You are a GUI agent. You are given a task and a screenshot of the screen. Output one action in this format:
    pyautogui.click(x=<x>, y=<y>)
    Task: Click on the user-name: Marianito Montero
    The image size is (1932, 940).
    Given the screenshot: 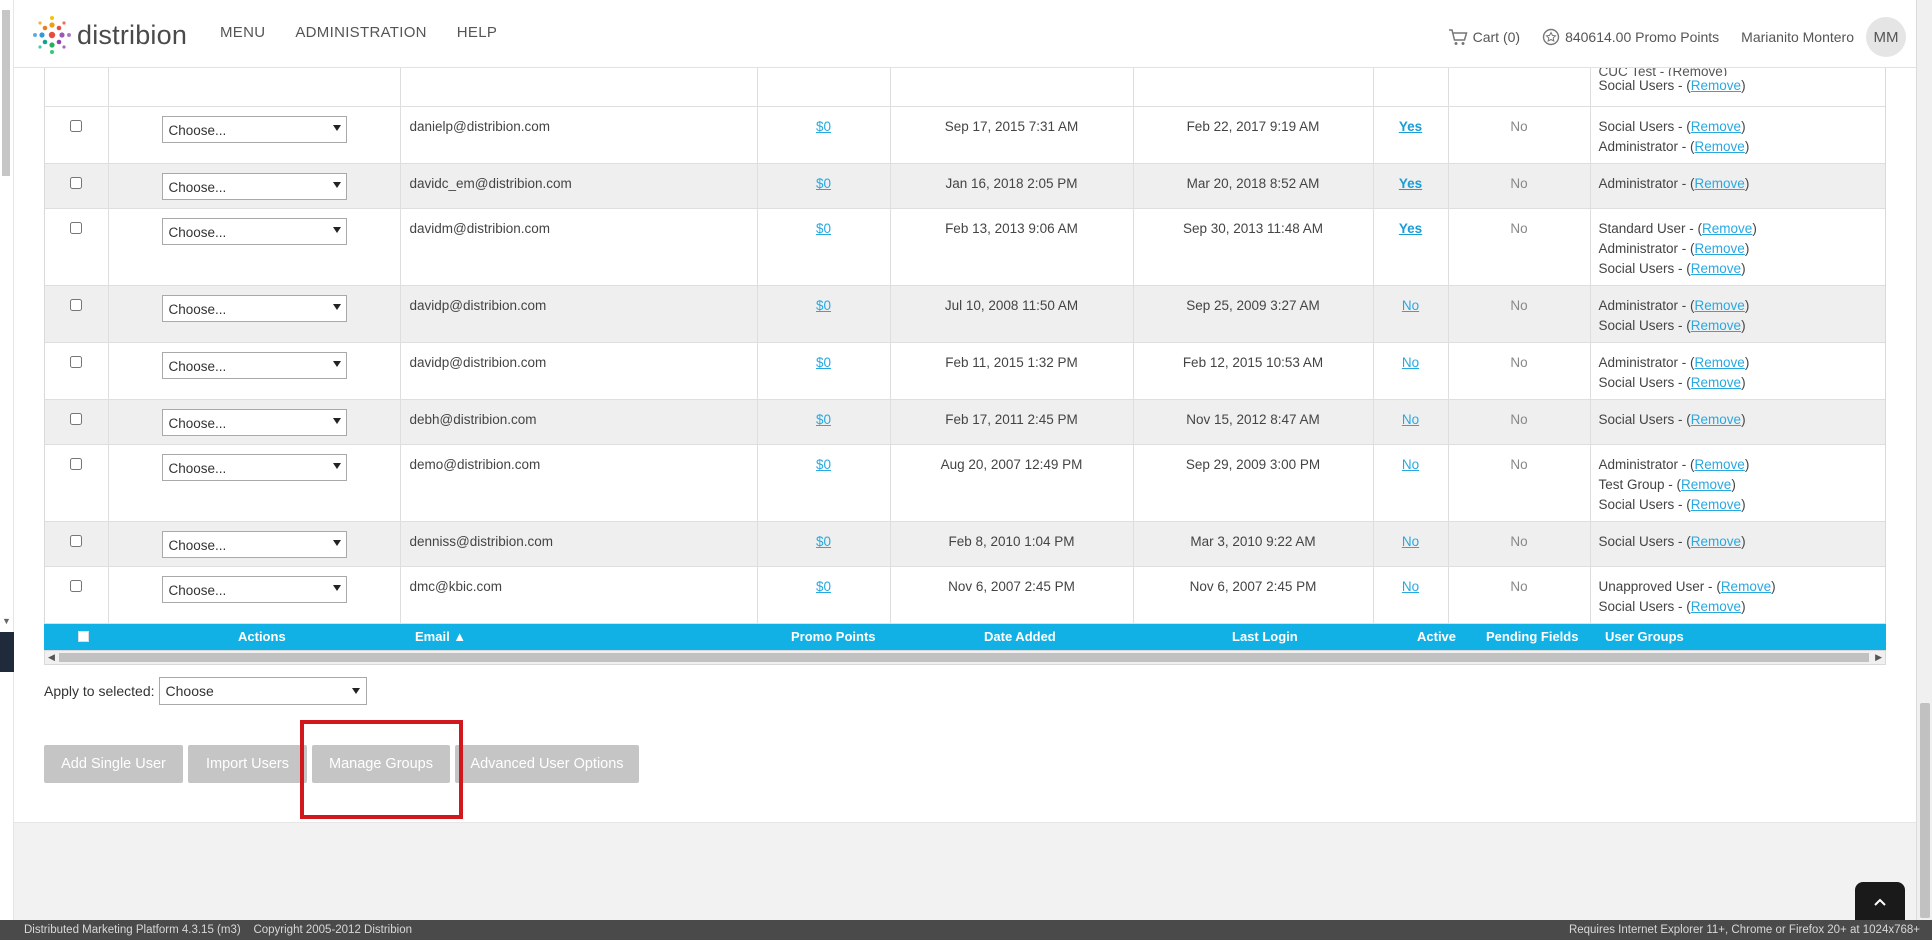 What is the action you would take?
    pyautogui.click(x=1797, y=37)
    